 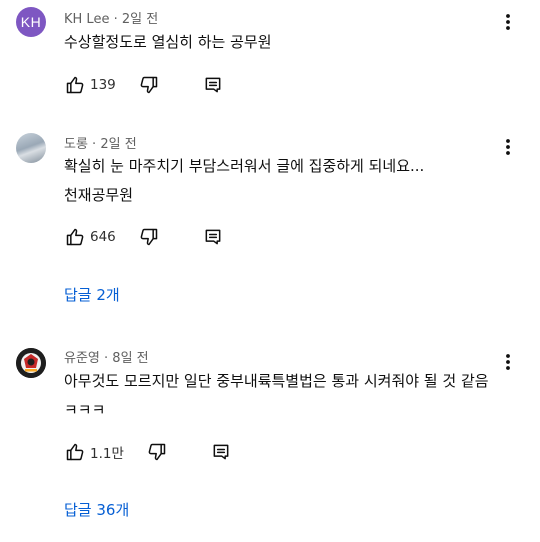 What do you see at coordinates (276, 396) in the screenshot?
I see `comment-text: 아무것도 모르지만 일단 중부내륙특별법은 통과 시켜줘야 될 것 같음 ㅋㅋㅋ` at bounding box center [276, 396].